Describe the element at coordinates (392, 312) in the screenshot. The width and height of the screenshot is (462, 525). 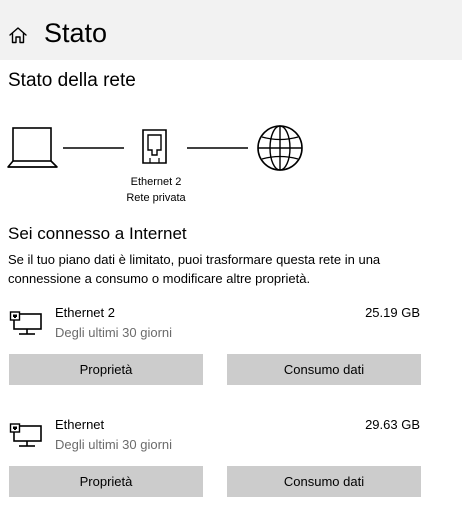
I see `adapter-data-usage: 25.19 GB` at that location.